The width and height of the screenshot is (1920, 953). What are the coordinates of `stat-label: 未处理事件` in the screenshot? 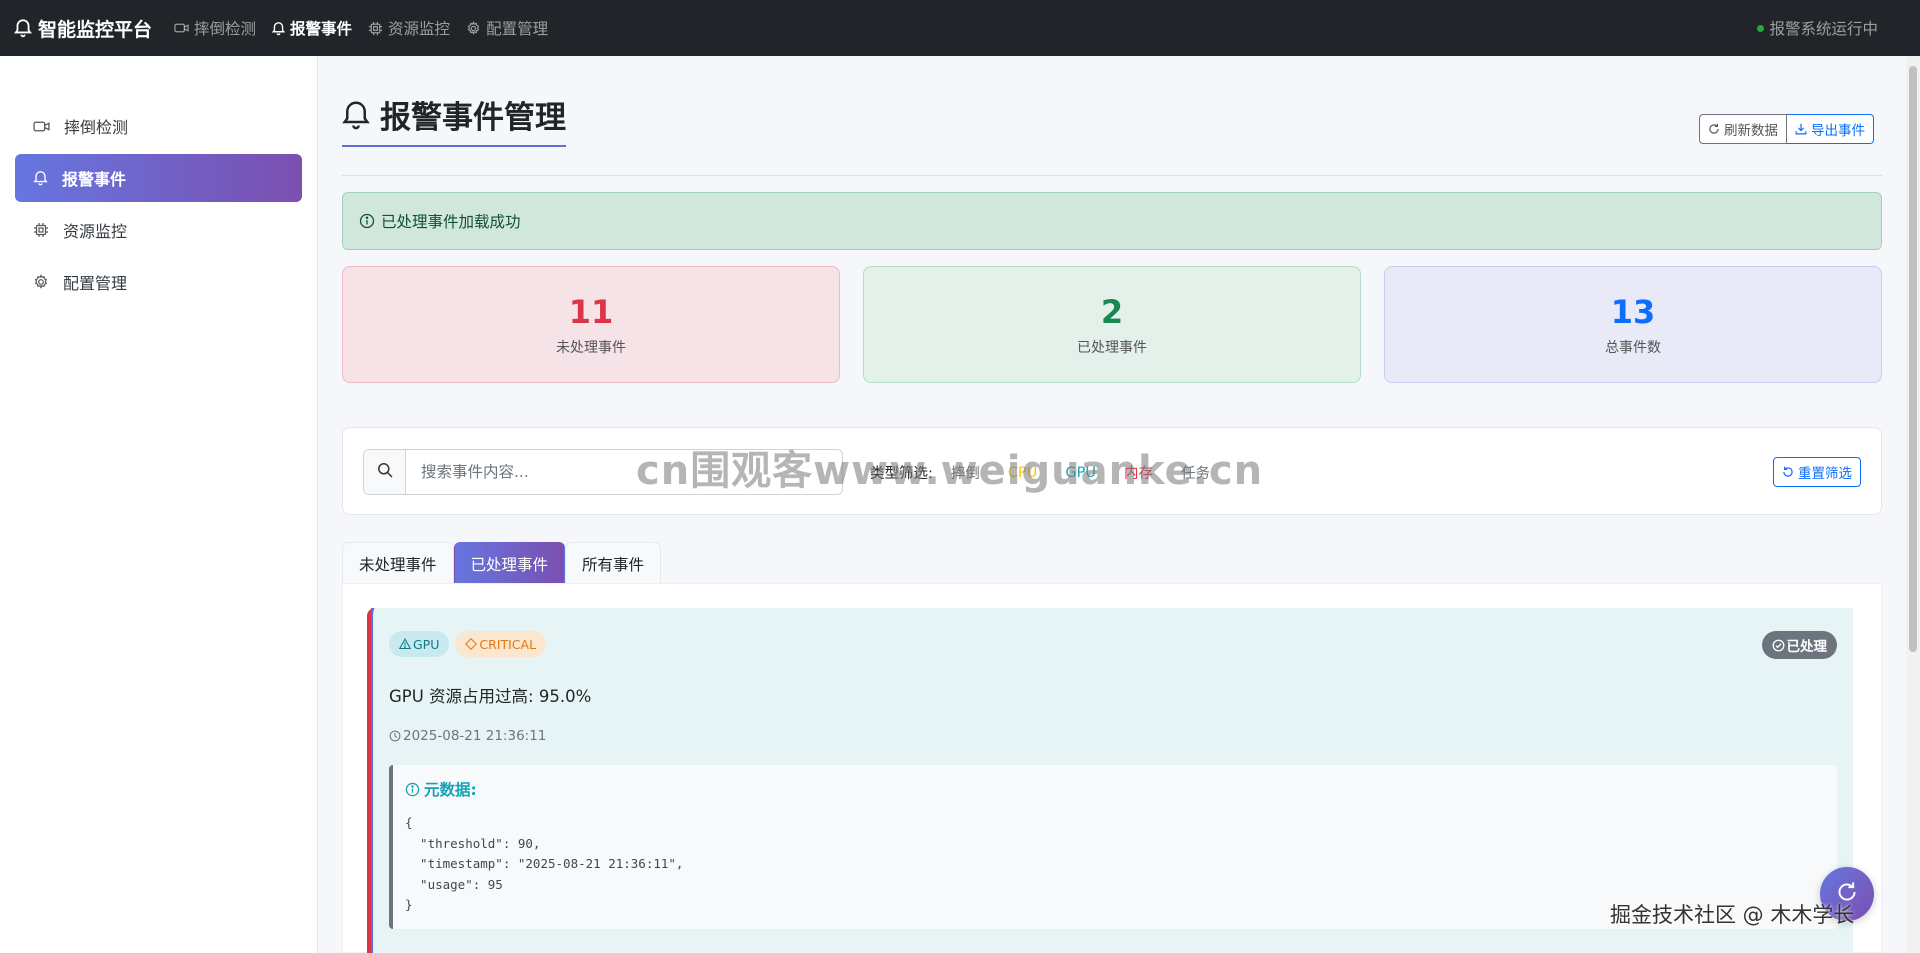 It's located at (591, 347).